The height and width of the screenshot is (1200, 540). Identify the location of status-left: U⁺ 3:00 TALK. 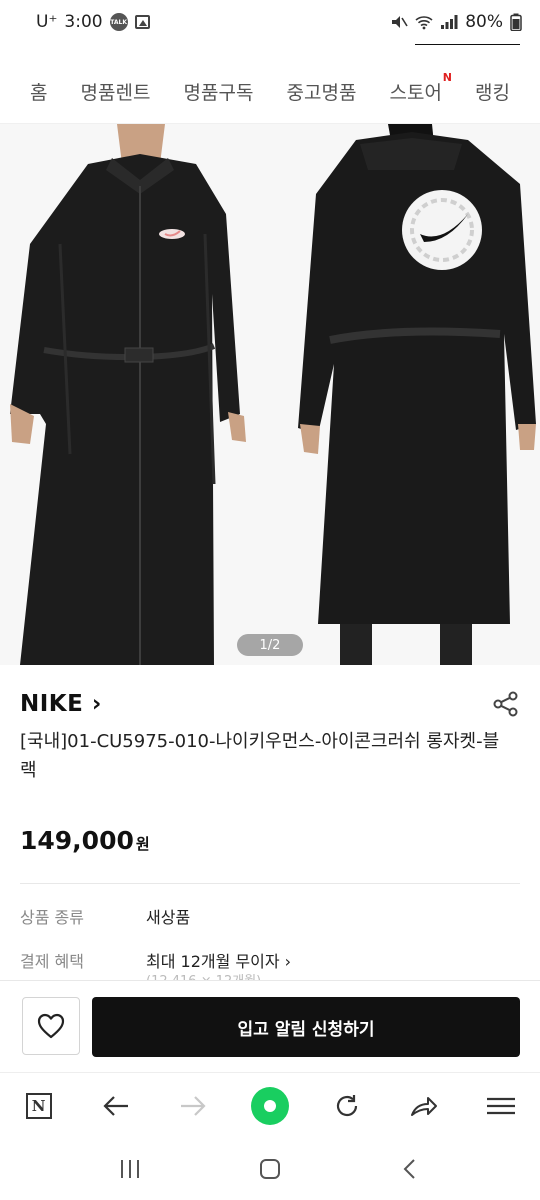
(93, 22).